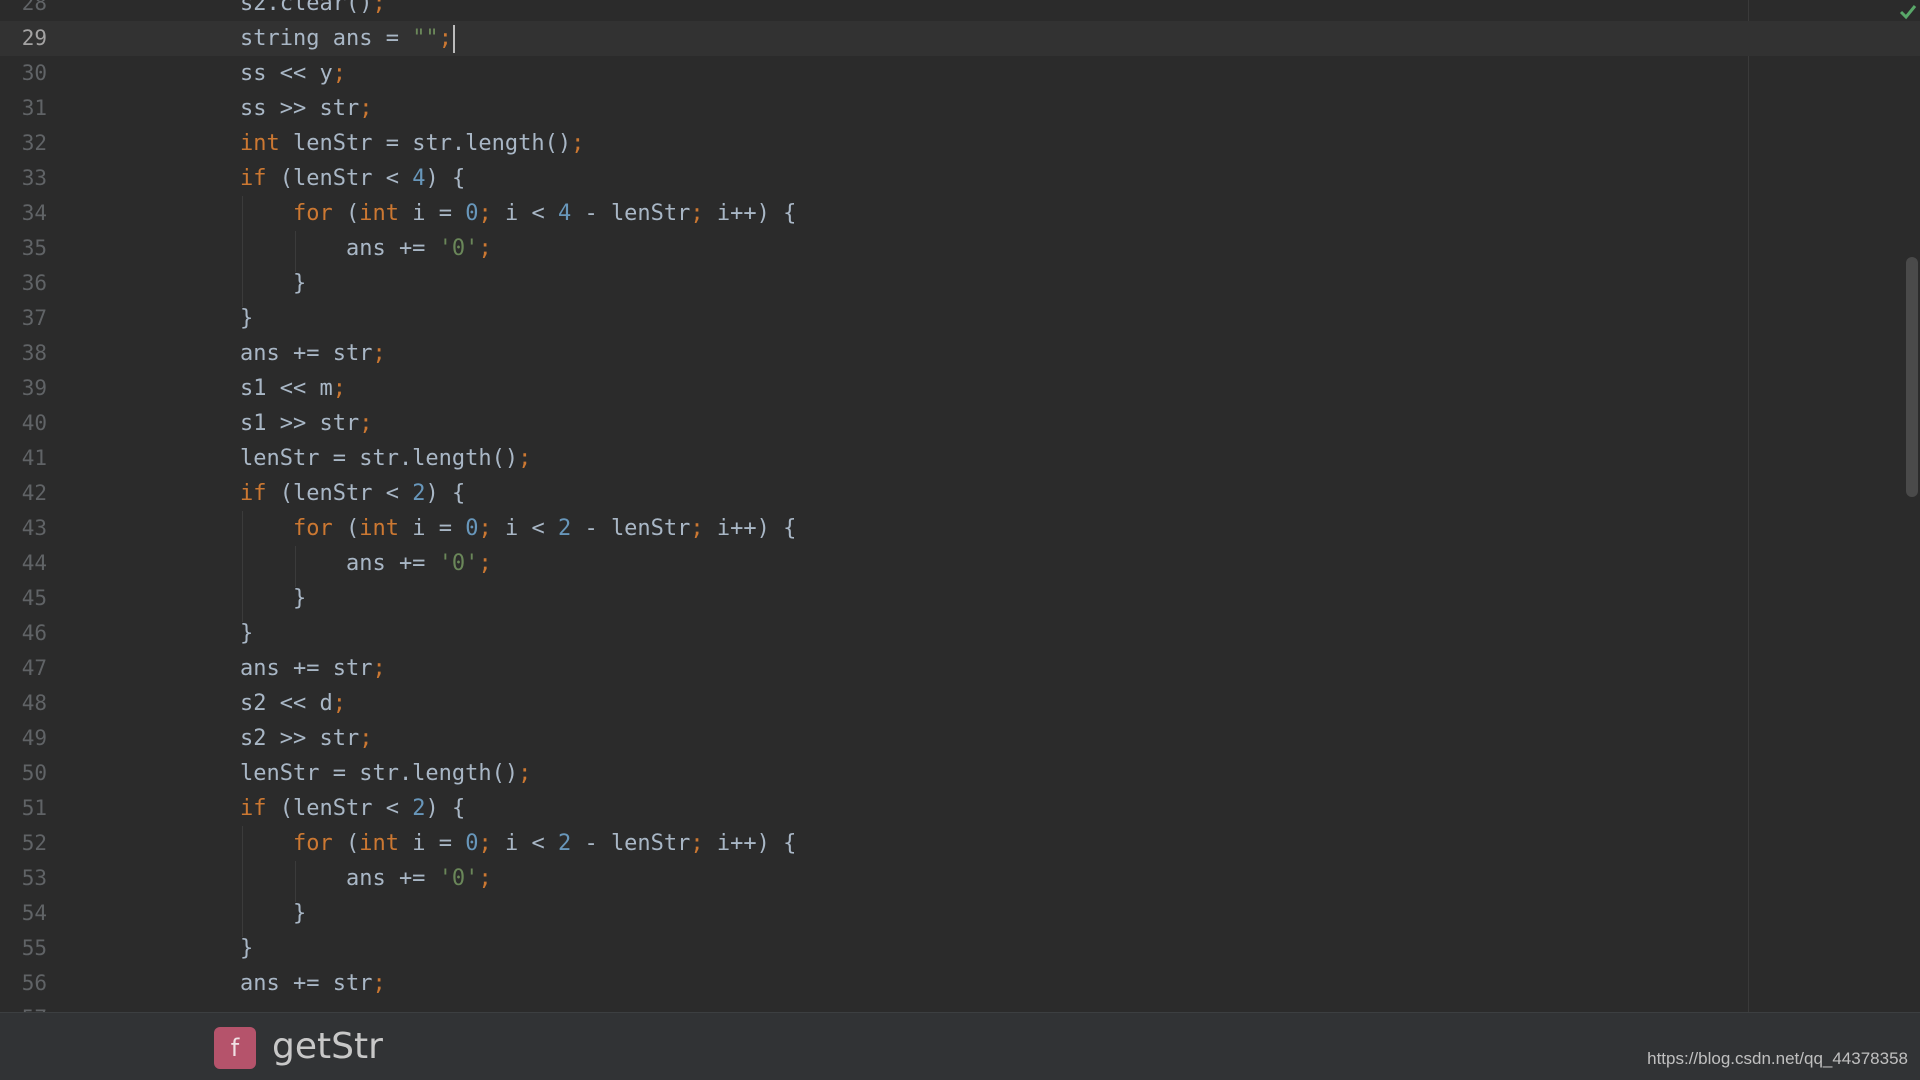 The width and height of the screenshot is (1920, 1080). Describe the element at coordinates (34, 353) in the screenshot. I see `line-number: 38` at that location.